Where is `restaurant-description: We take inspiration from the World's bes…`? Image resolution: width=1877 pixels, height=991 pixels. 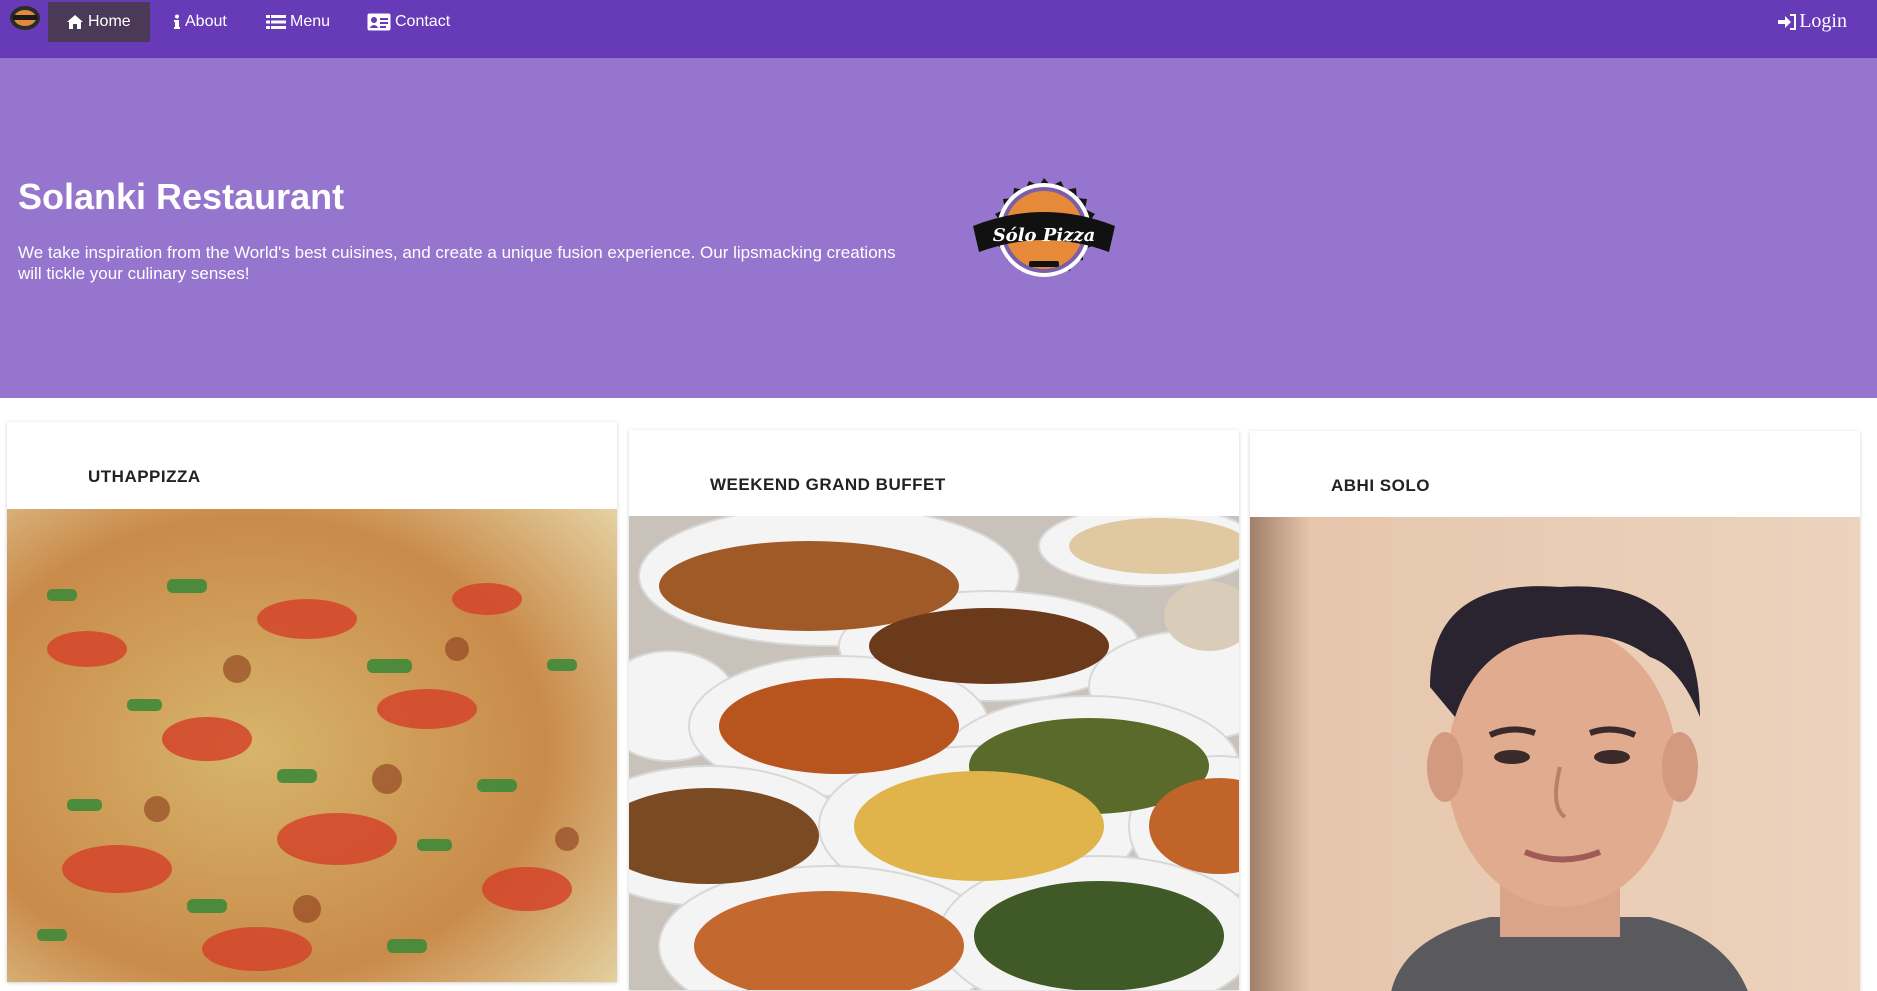
restaurant-description: We take inspiration from the World's bes… is located at coordinates (457, 263).